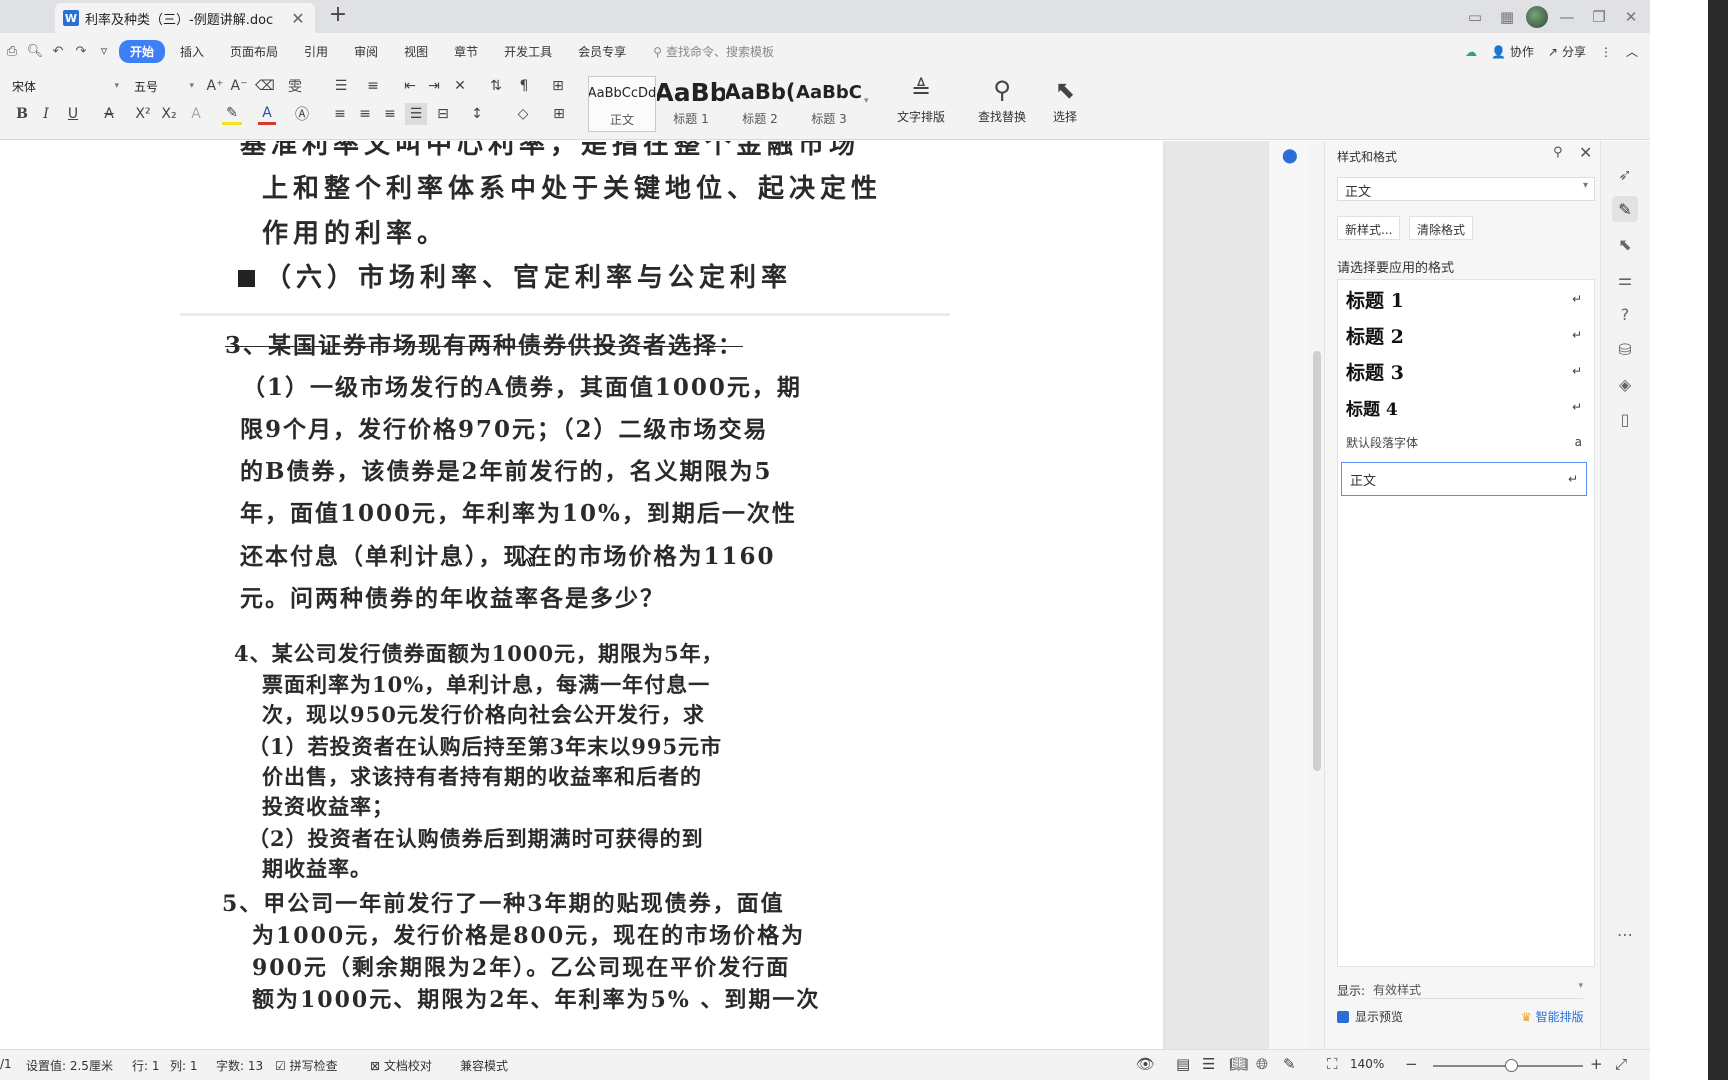  I want to click on customize-icon: ▿, so click(104, 52).